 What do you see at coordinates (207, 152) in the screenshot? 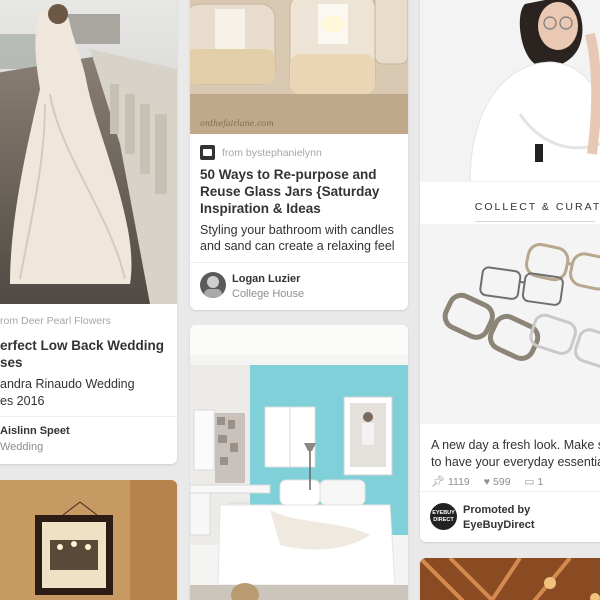
I see `source-logo-icon` at bounding box center [207, 152].